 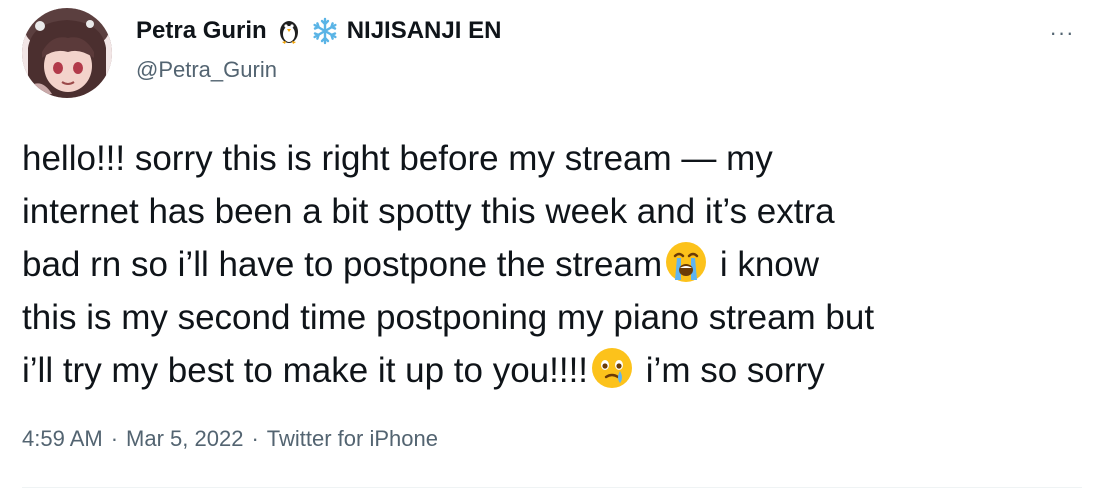 I want to click on more-options-button: ···, so click(x=1062, y=33).